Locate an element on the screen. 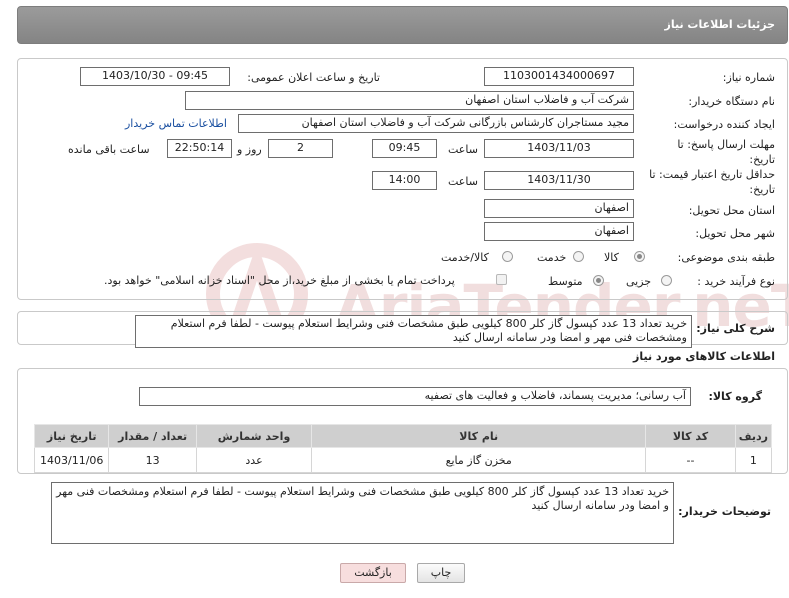 This screenshot has height=598, width=789. province-field: اصفهان is located at coordinates (559, 208).